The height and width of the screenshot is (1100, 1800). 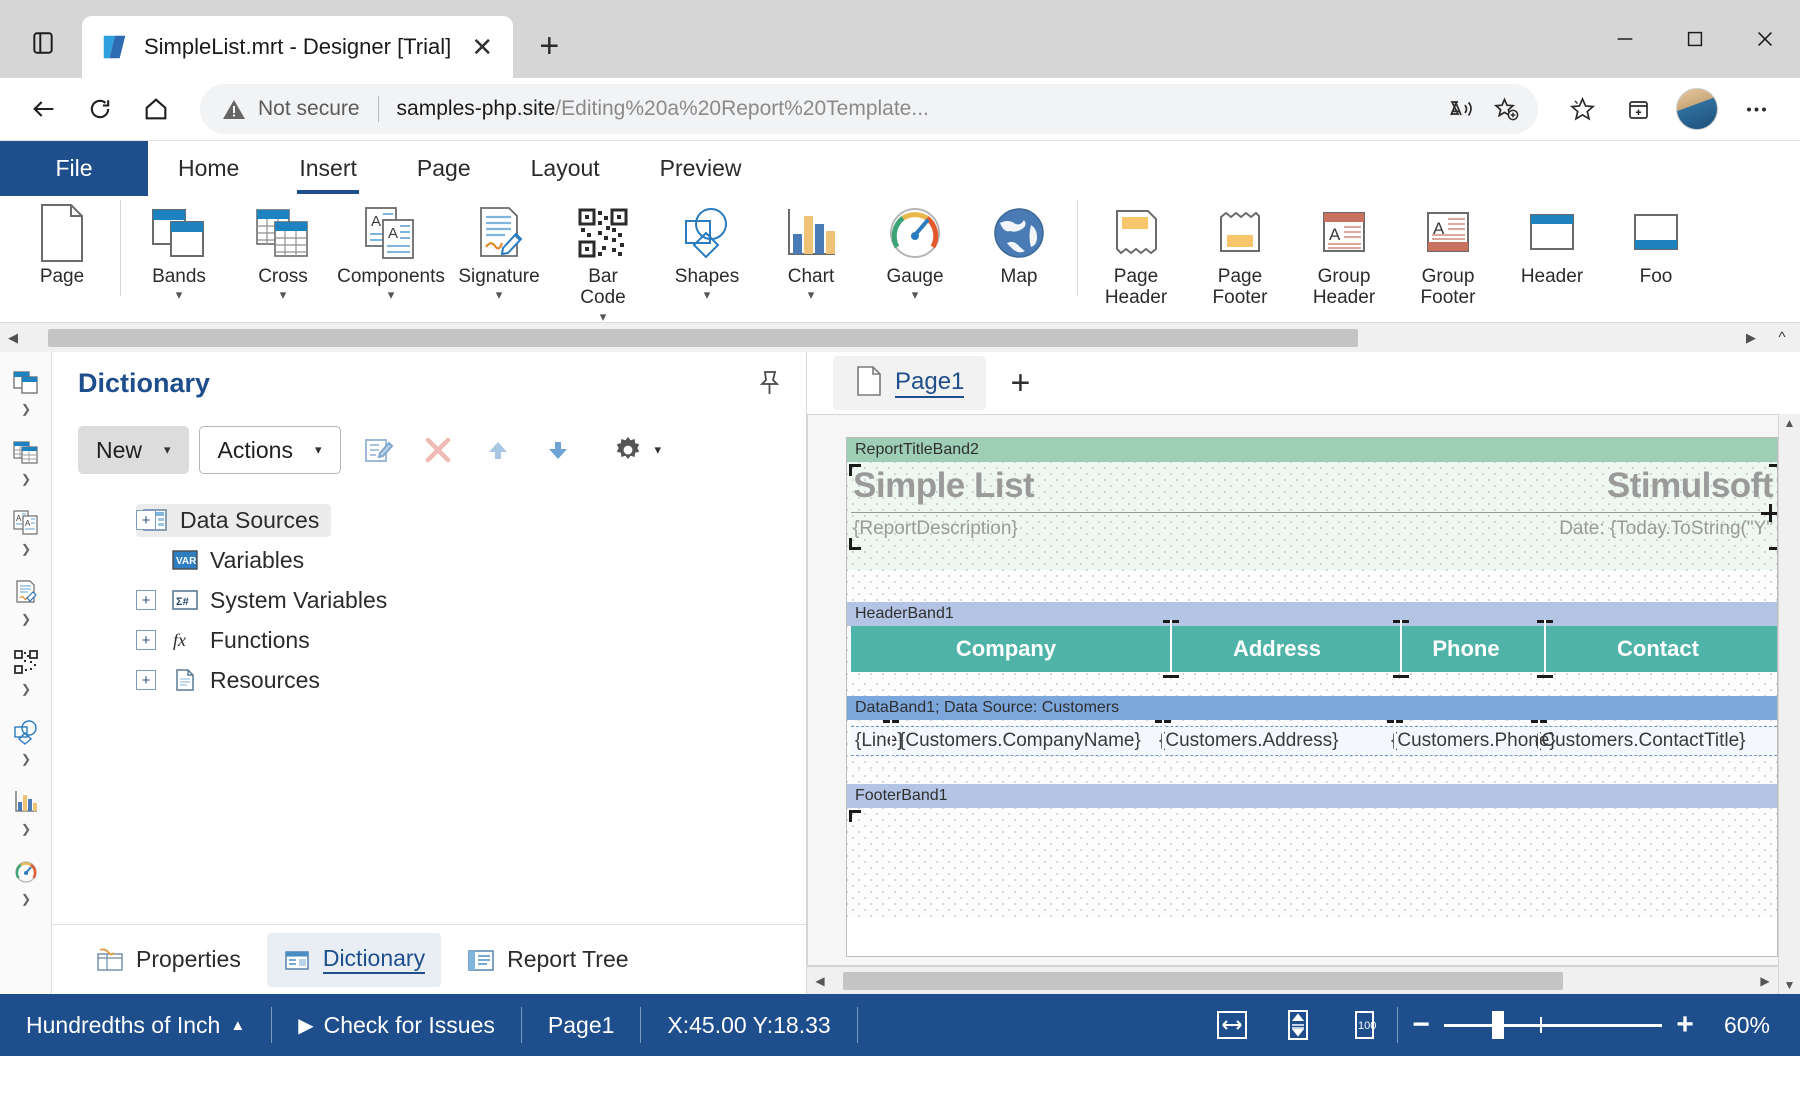 What do you see at coordinates (707, 248) in the screenshot?
I see `ribbon-button-shapes: Shapes ▾` at bounding box center [707, 248].